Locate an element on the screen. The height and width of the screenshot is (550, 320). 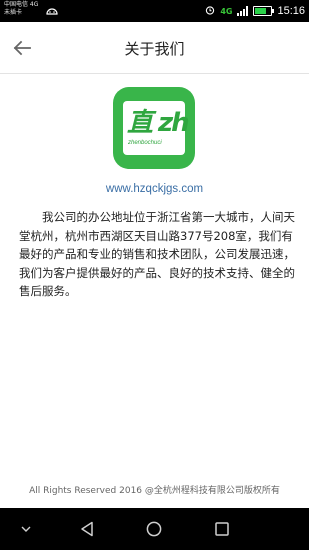
company-logo: 直 zh zhenbochuci is located at coordinates (154, 128).